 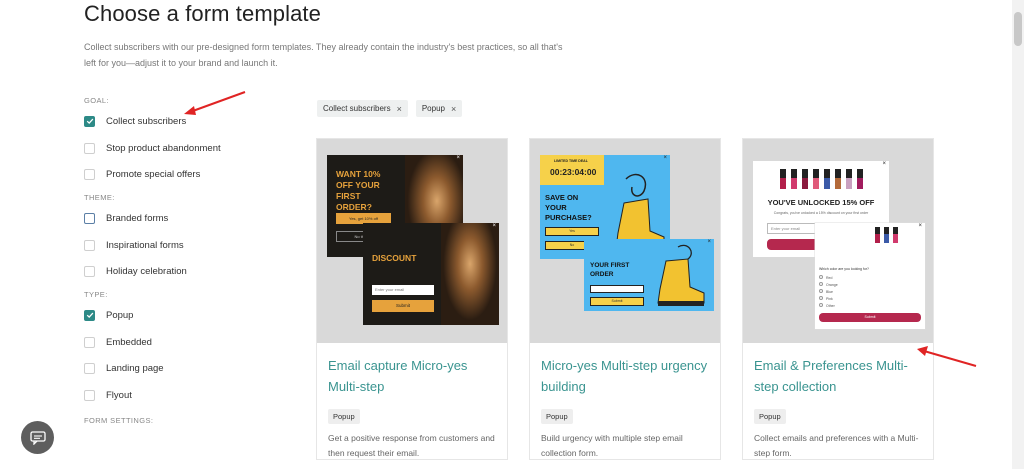 I want to click on option-label: Inspirational forms, so click(x=145, y=245).